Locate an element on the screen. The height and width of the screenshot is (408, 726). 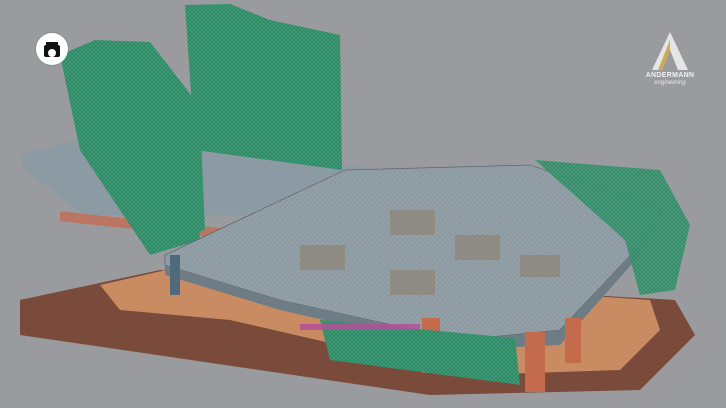
brand-subtitle: engineering is located at coordinates (670, 83).